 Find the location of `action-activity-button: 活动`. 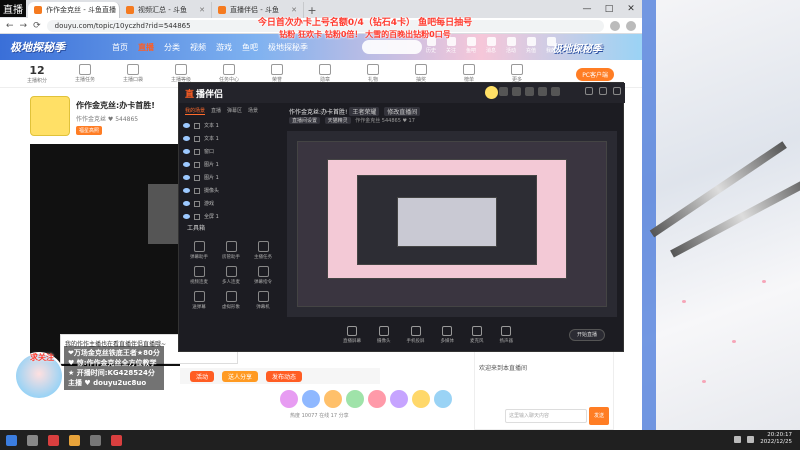

action-activity-button: 活动 is located at coordinates (202, 376).